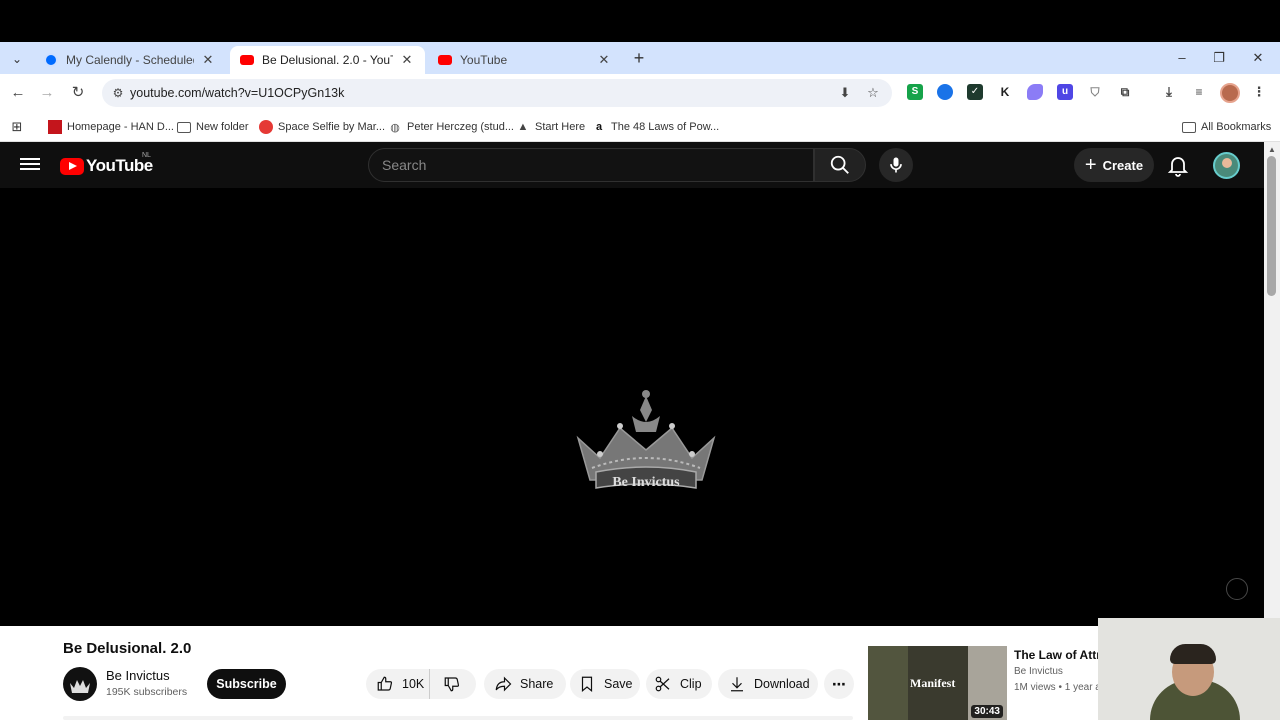 The height and width of the screenshot is (720, 1280). Describe the element at coordinates (72, 166) in the screenshot. I see `youtube-play-icon` at that location.